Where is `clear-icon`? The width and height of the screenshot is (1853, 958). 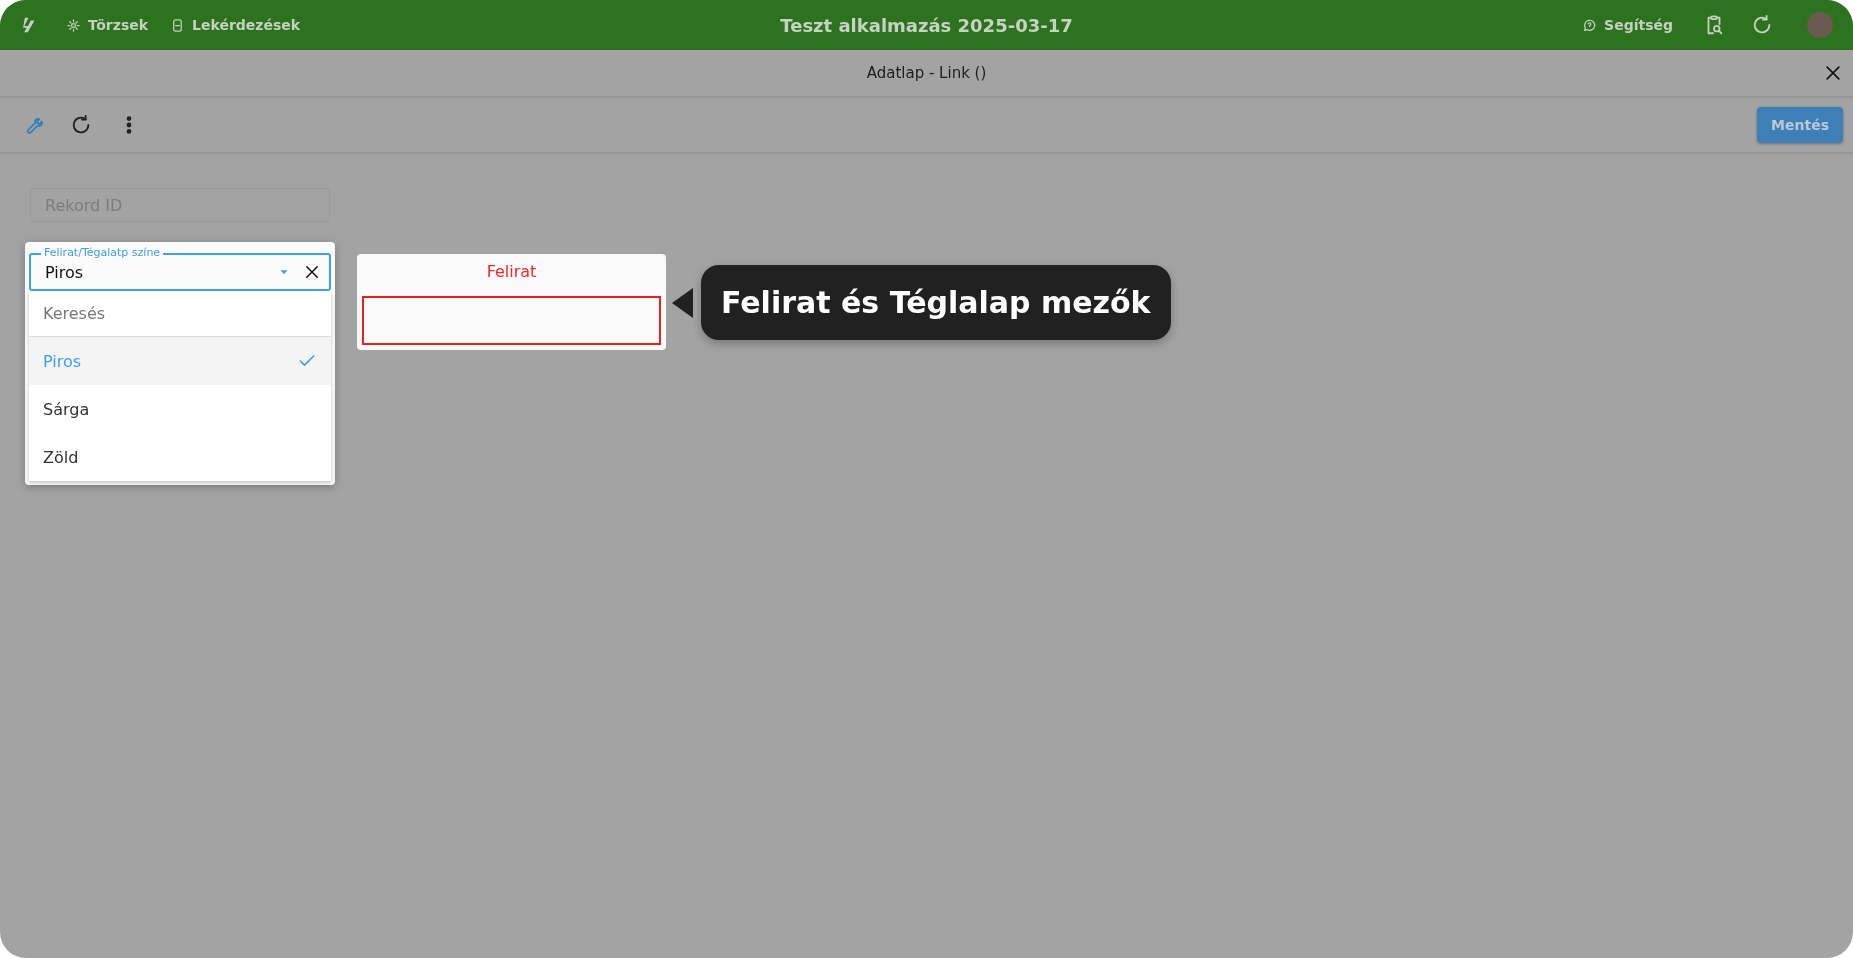 clear-icon is located at coordinates (312, 272).